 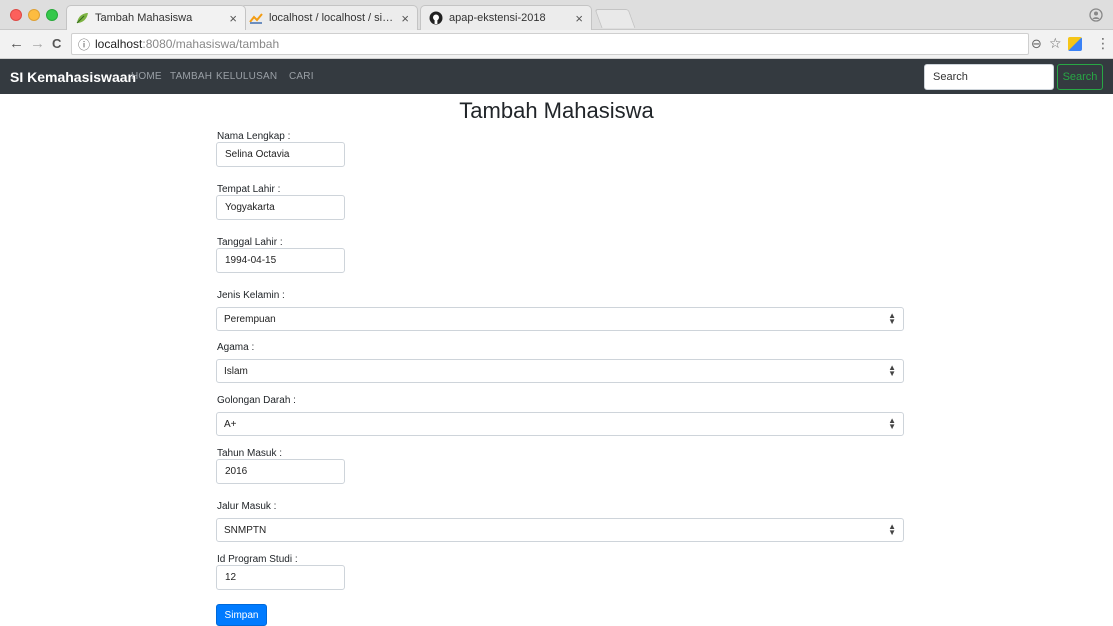 I want to click on tempat-lahir-label: Tempat Lahir :, so click(x=249, y=189).